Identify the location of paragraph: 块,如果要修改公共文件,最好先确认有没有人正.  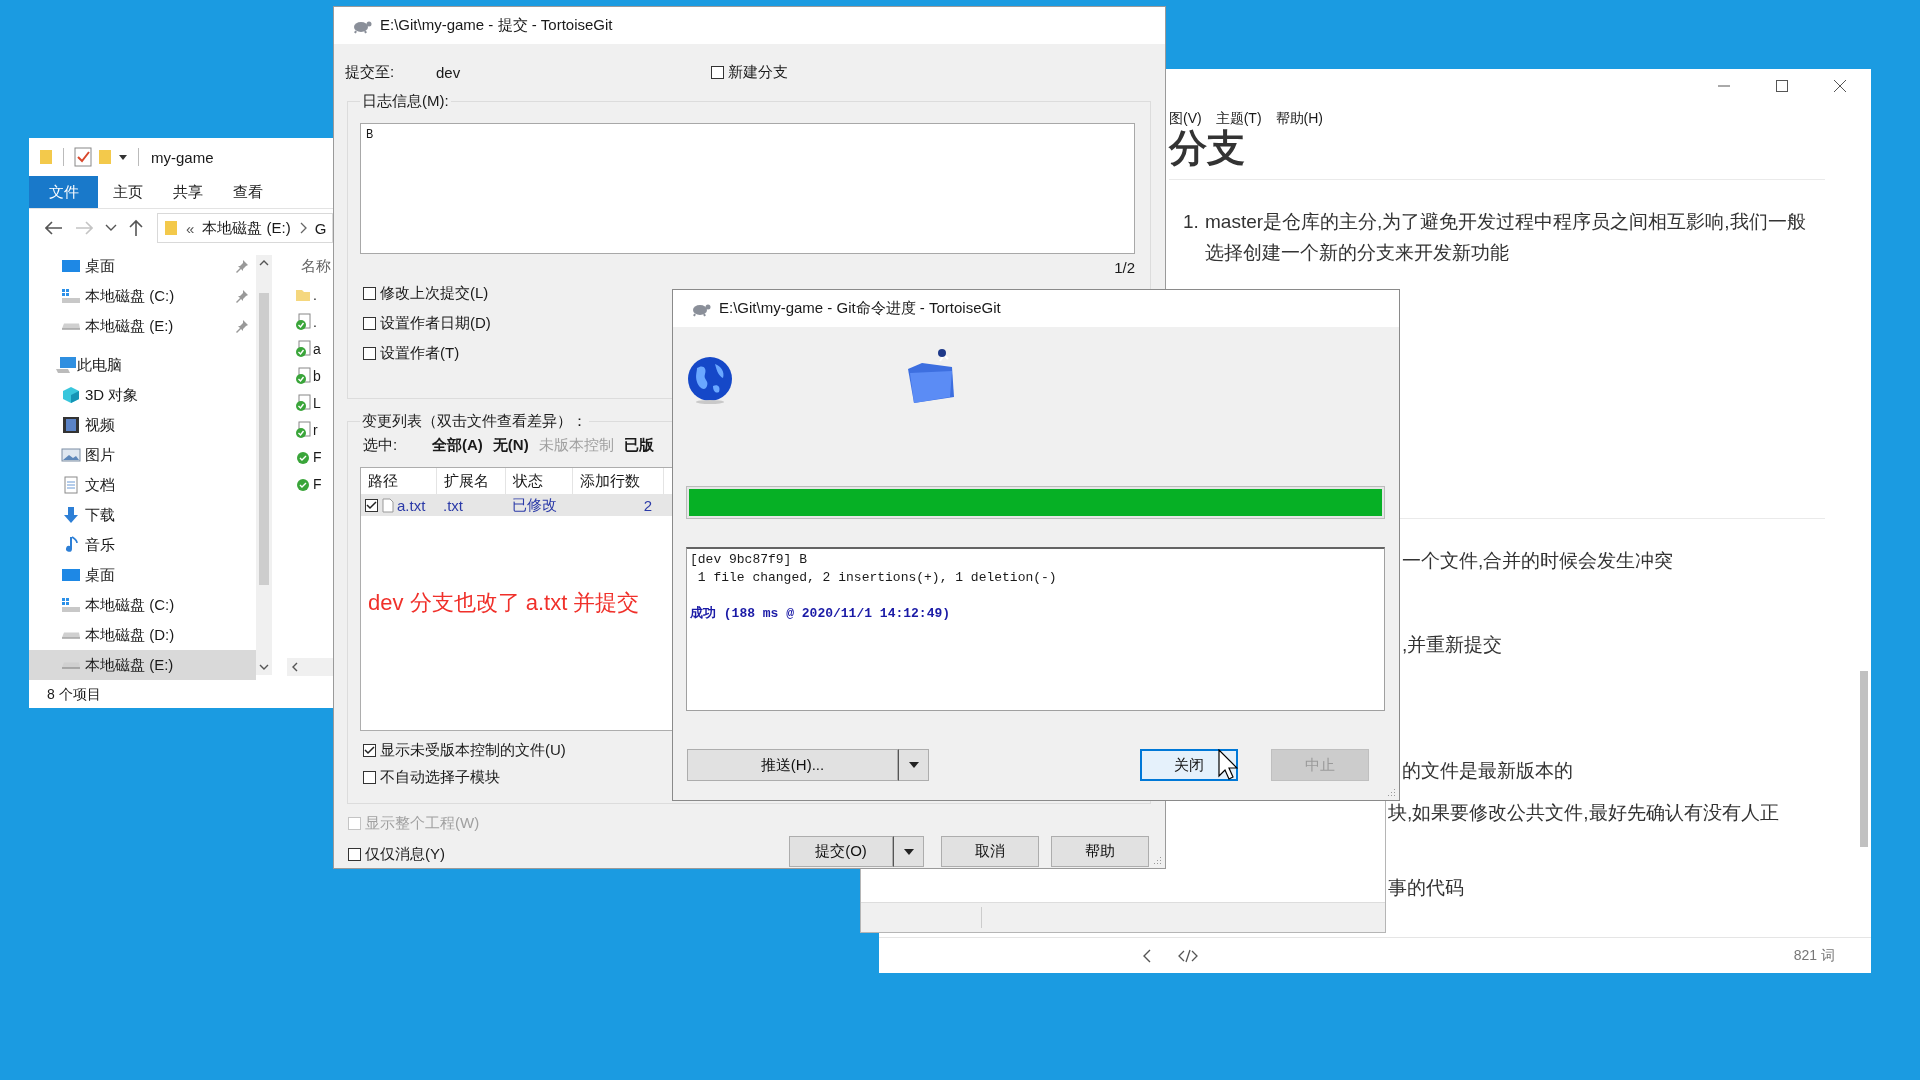
(1583, 813).